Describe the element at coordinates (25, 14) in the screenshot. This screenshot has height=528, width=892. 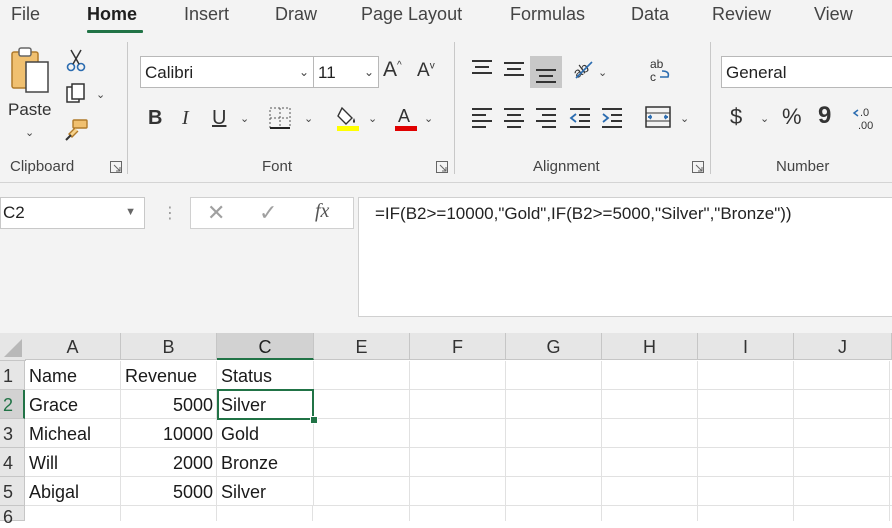
I see `tab-file: File` at that location.